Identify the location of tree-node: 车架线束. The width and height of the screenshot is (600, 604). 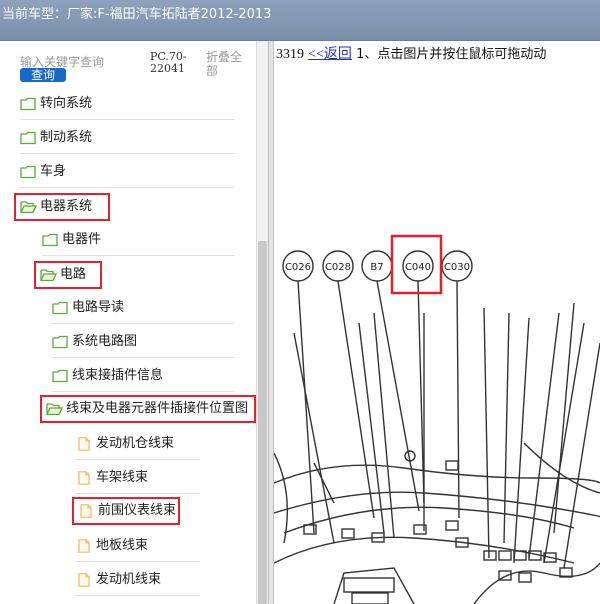
(112, 478).